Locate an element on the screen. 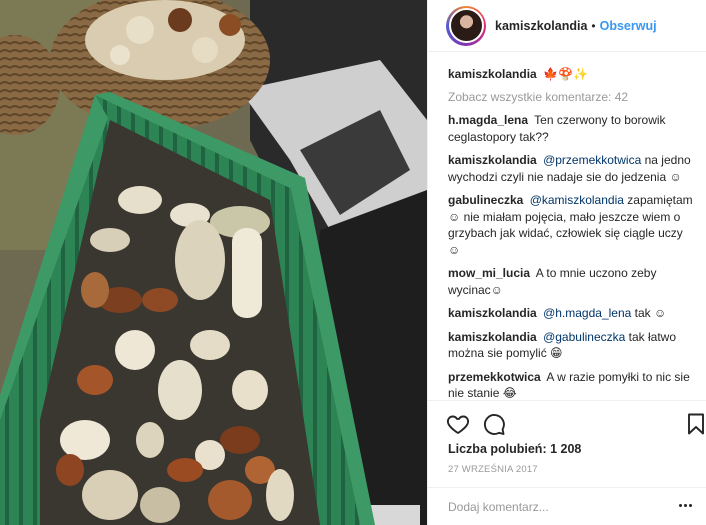 The height and width of the screenshot is (525, 706). comment-item: kamiszkolandia @h.magda_lena tak ☺ is located at coordinates (573, 313).